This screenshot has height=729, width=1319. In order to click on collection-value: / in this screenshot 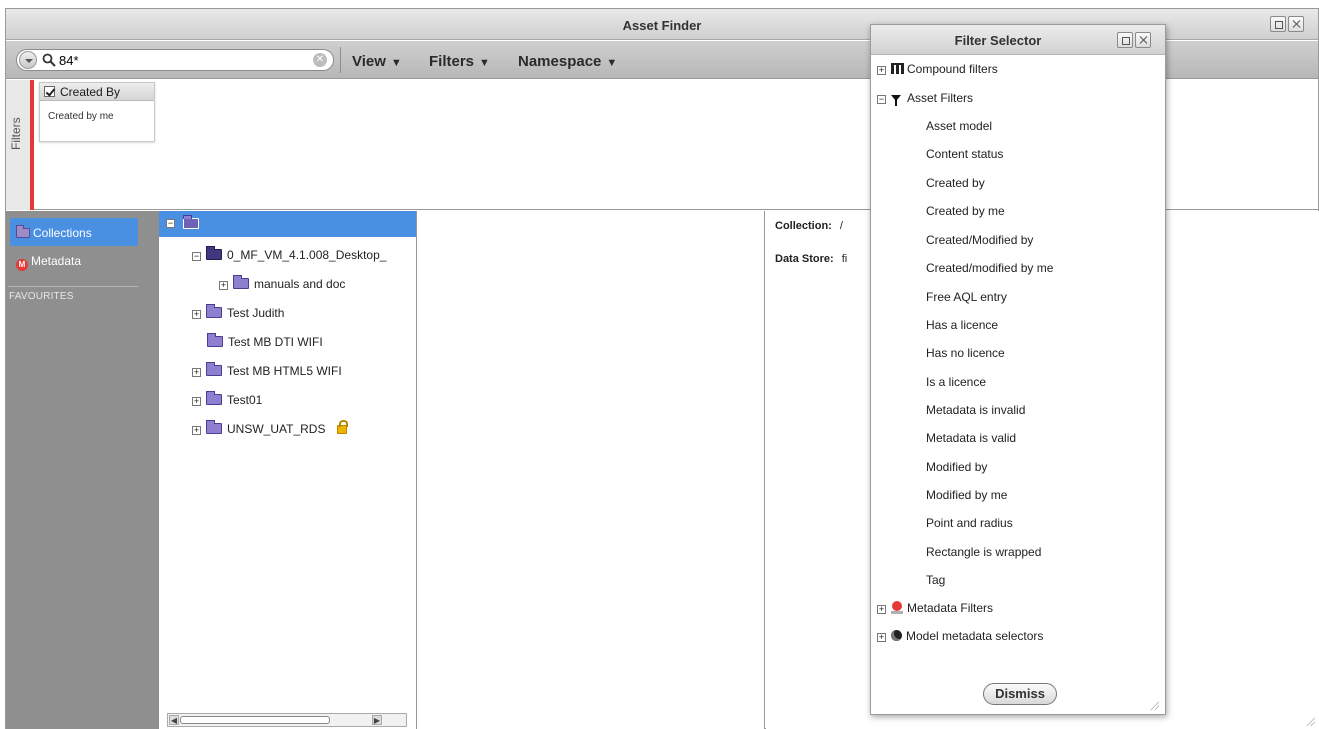, I will do `click(841, 226)`.